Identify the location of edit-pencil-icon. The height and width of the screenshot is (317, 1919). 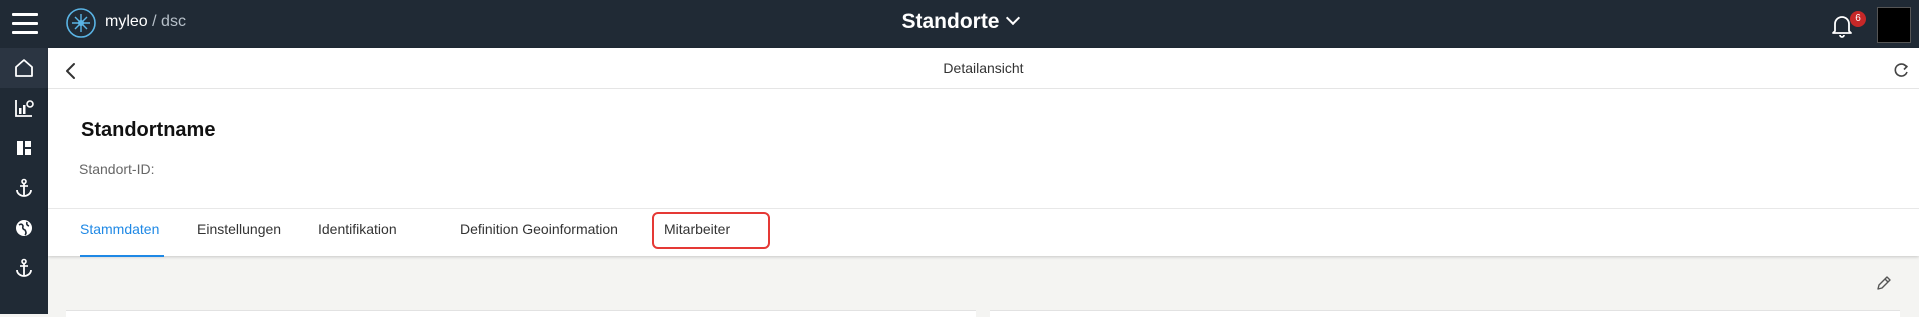
(1884, 283).